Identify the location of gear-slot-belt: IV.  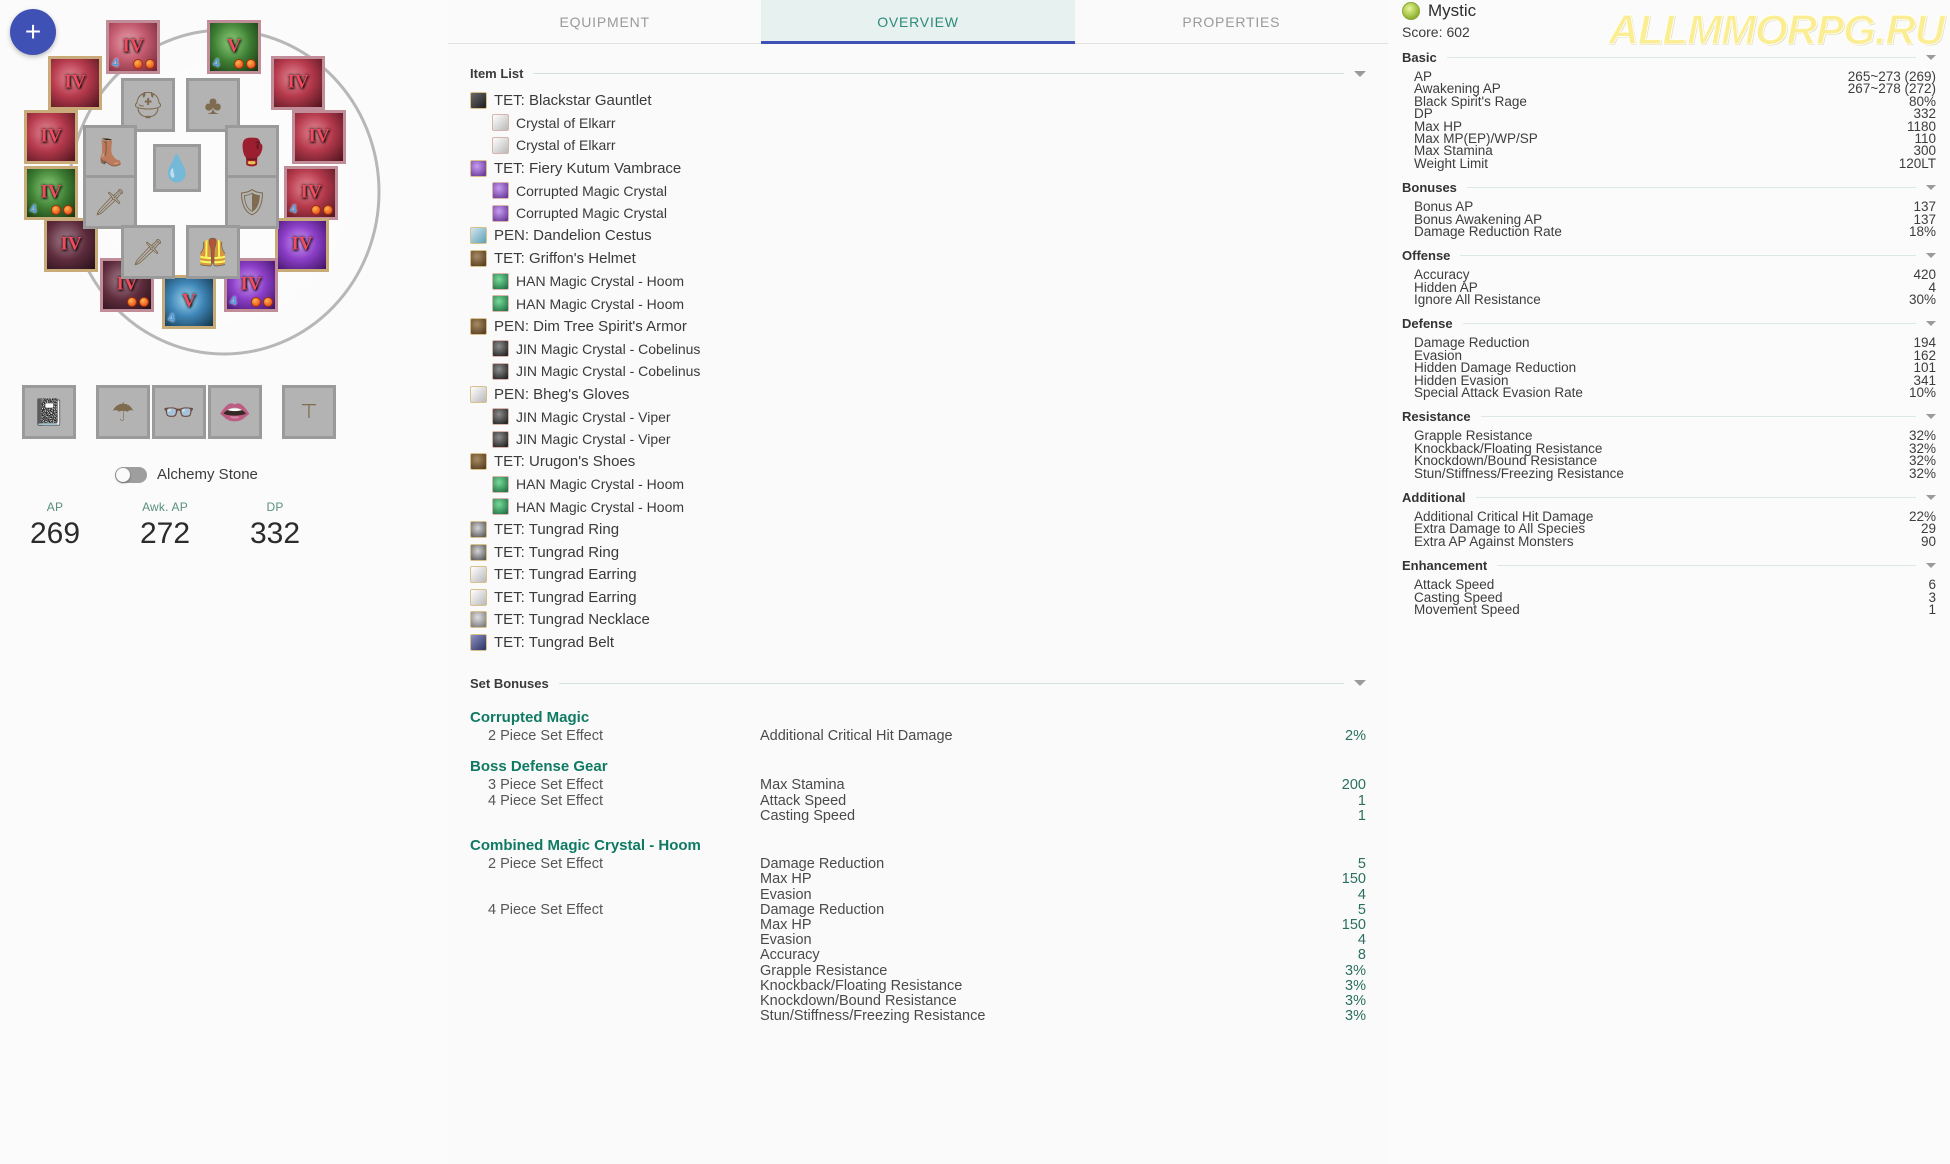
(302, 245).